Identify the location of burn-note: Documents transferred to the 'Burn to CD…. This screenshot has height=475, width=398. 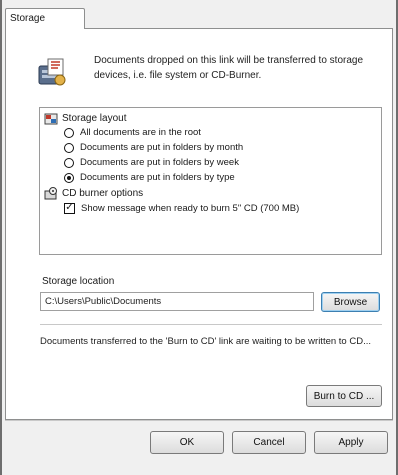
(205, 341).